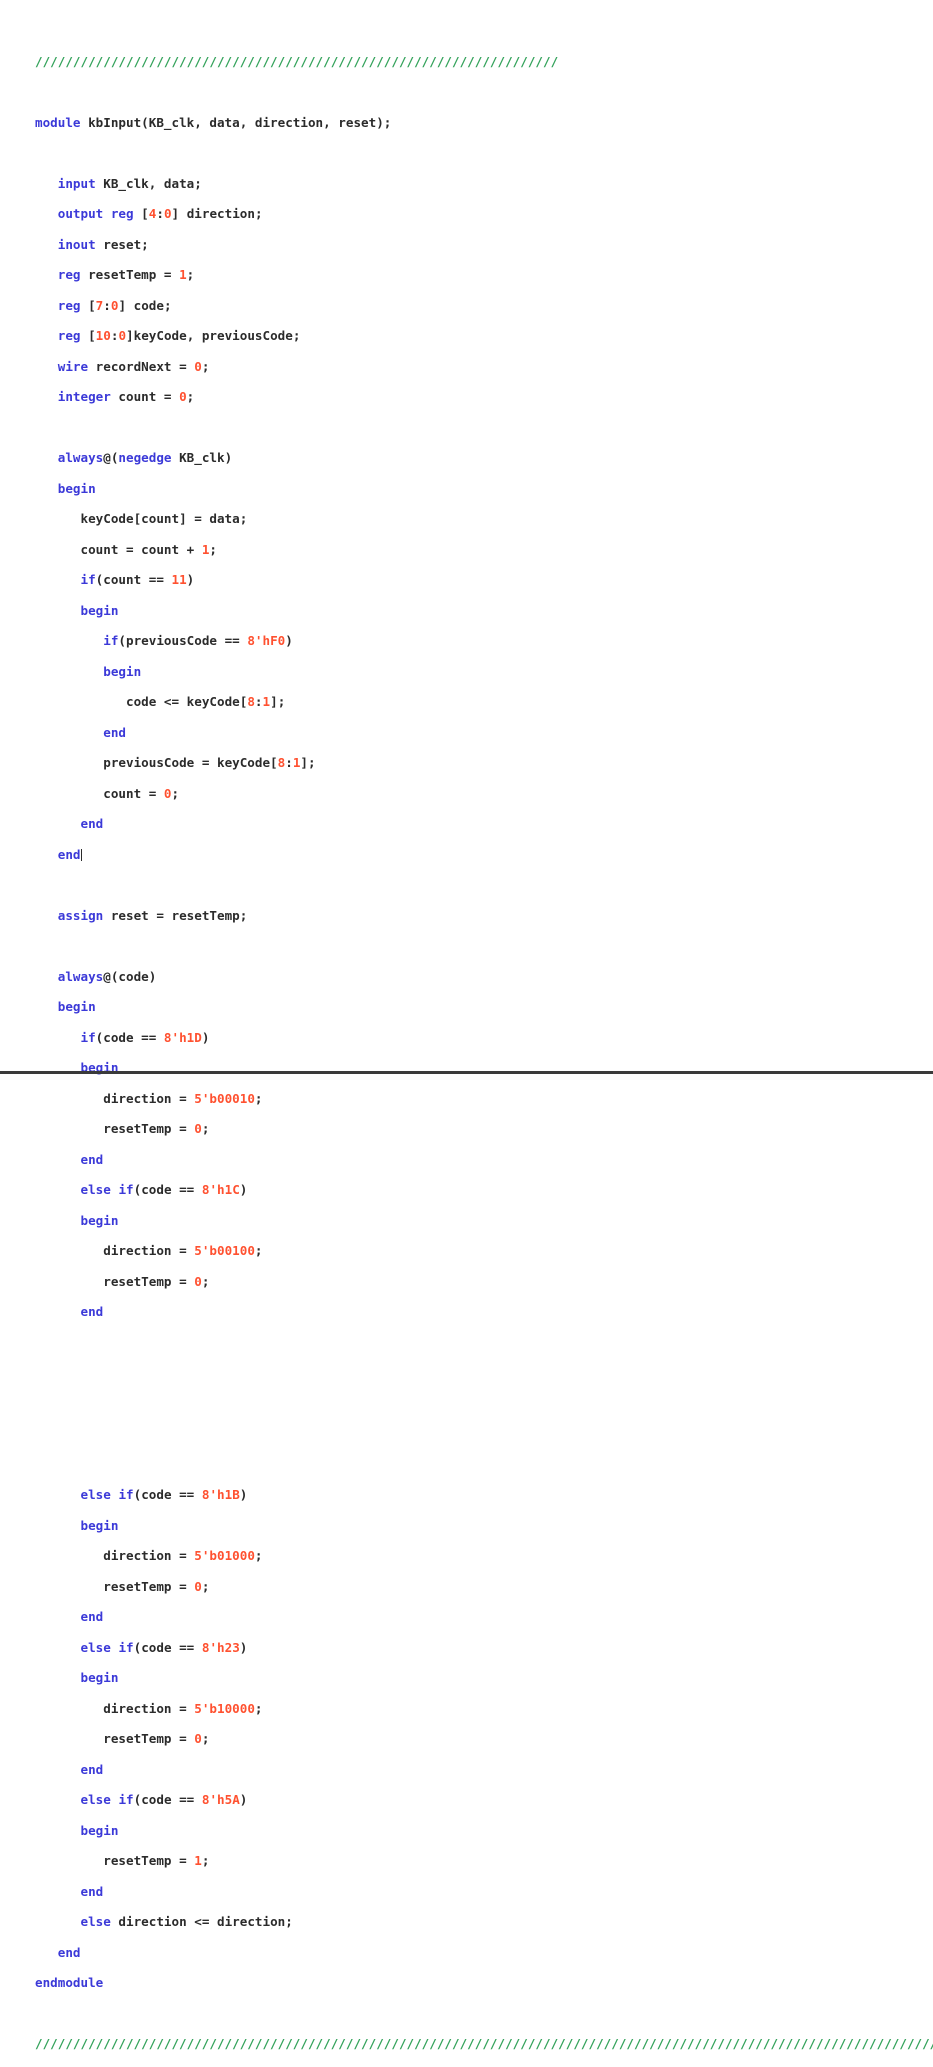  Describe the element at coordinates (480, 793) in the screenshot. I see `code-line: count = 0;` at that location.